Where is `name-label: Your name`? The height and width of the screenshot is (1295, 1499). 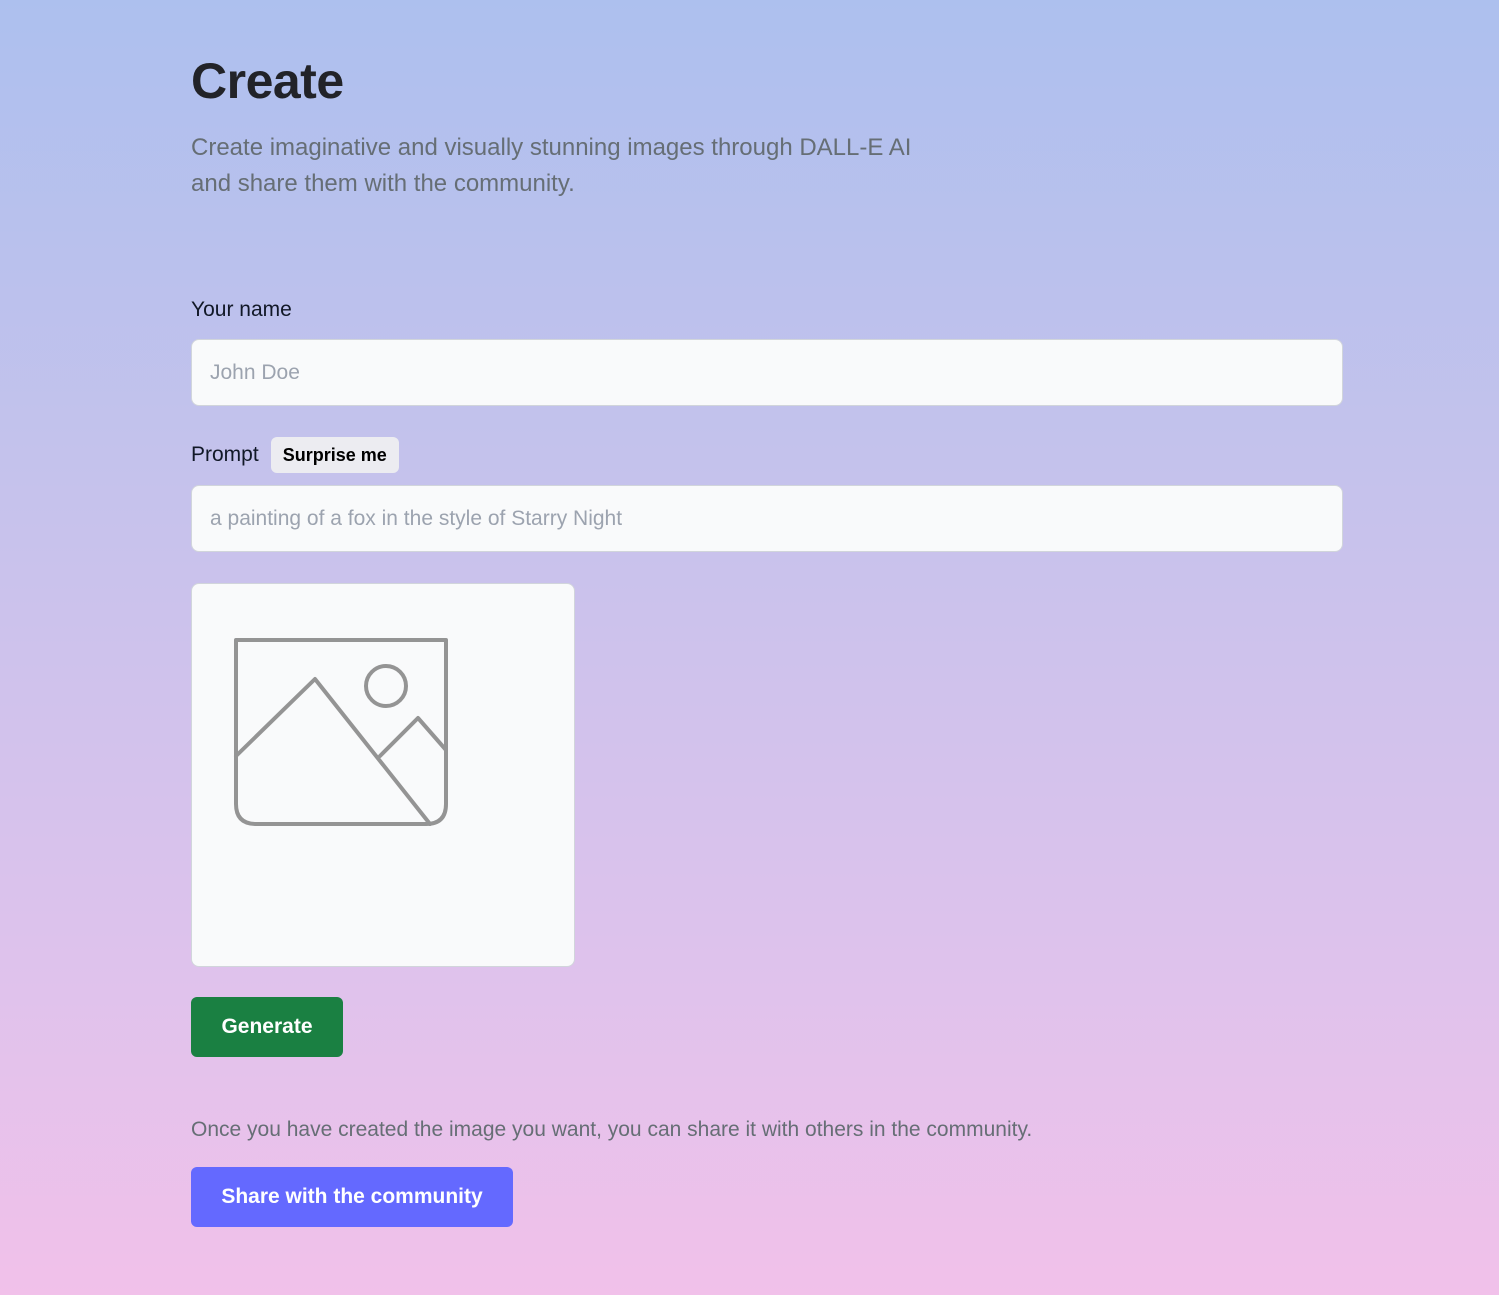
name-label: Your name is located at coordinates (241, 309).